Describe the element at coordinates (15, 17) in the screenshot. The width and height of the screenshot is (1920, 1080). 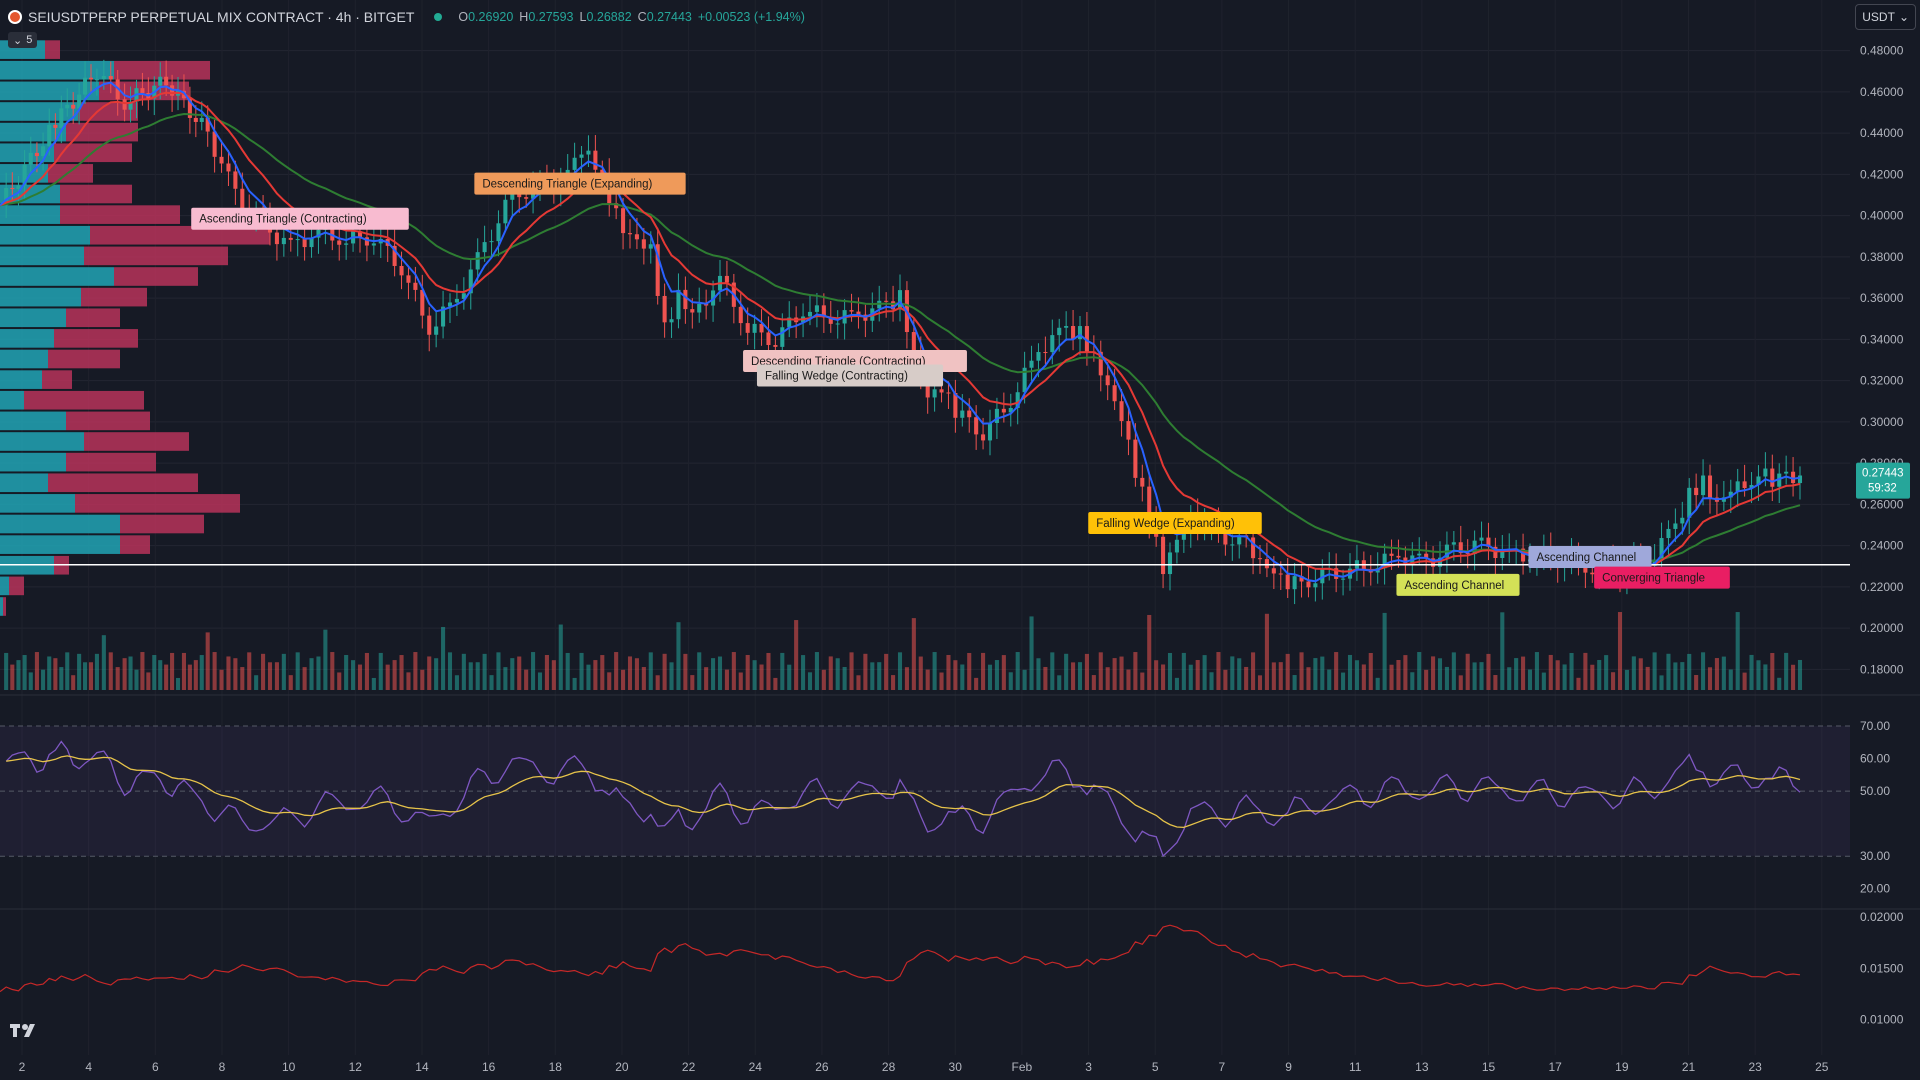
I see `bitget-logo-icon` at that location.